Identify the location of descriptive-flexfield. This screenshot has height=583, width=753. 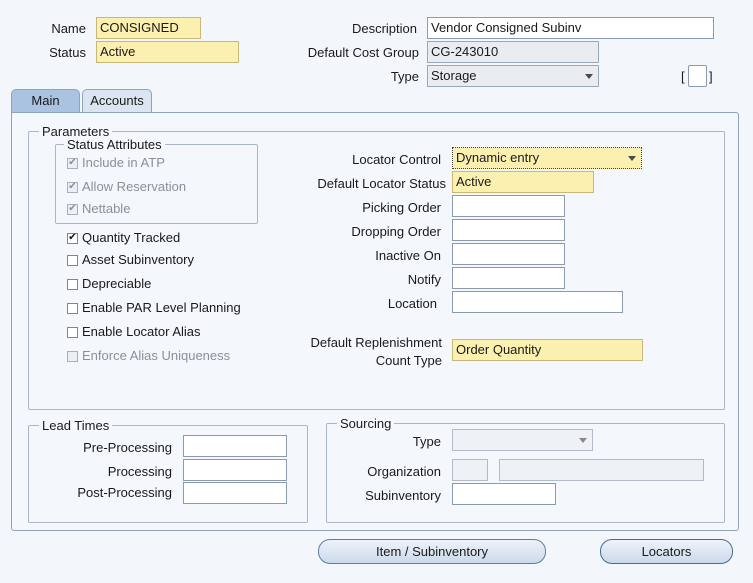
(697, 76).